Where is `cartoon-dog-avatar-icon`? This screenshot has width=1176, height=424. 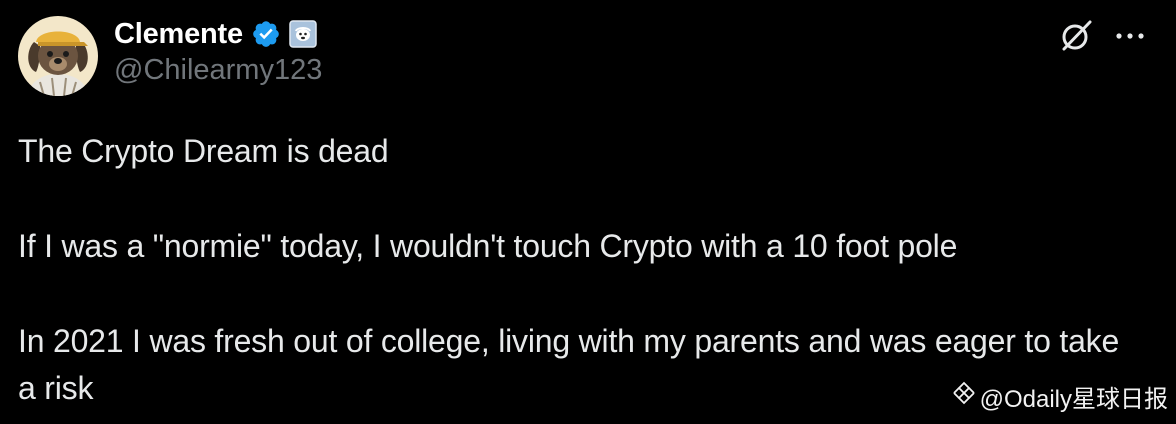 cartoon-dog-avatar-icon is located at coordinates (58, 56).